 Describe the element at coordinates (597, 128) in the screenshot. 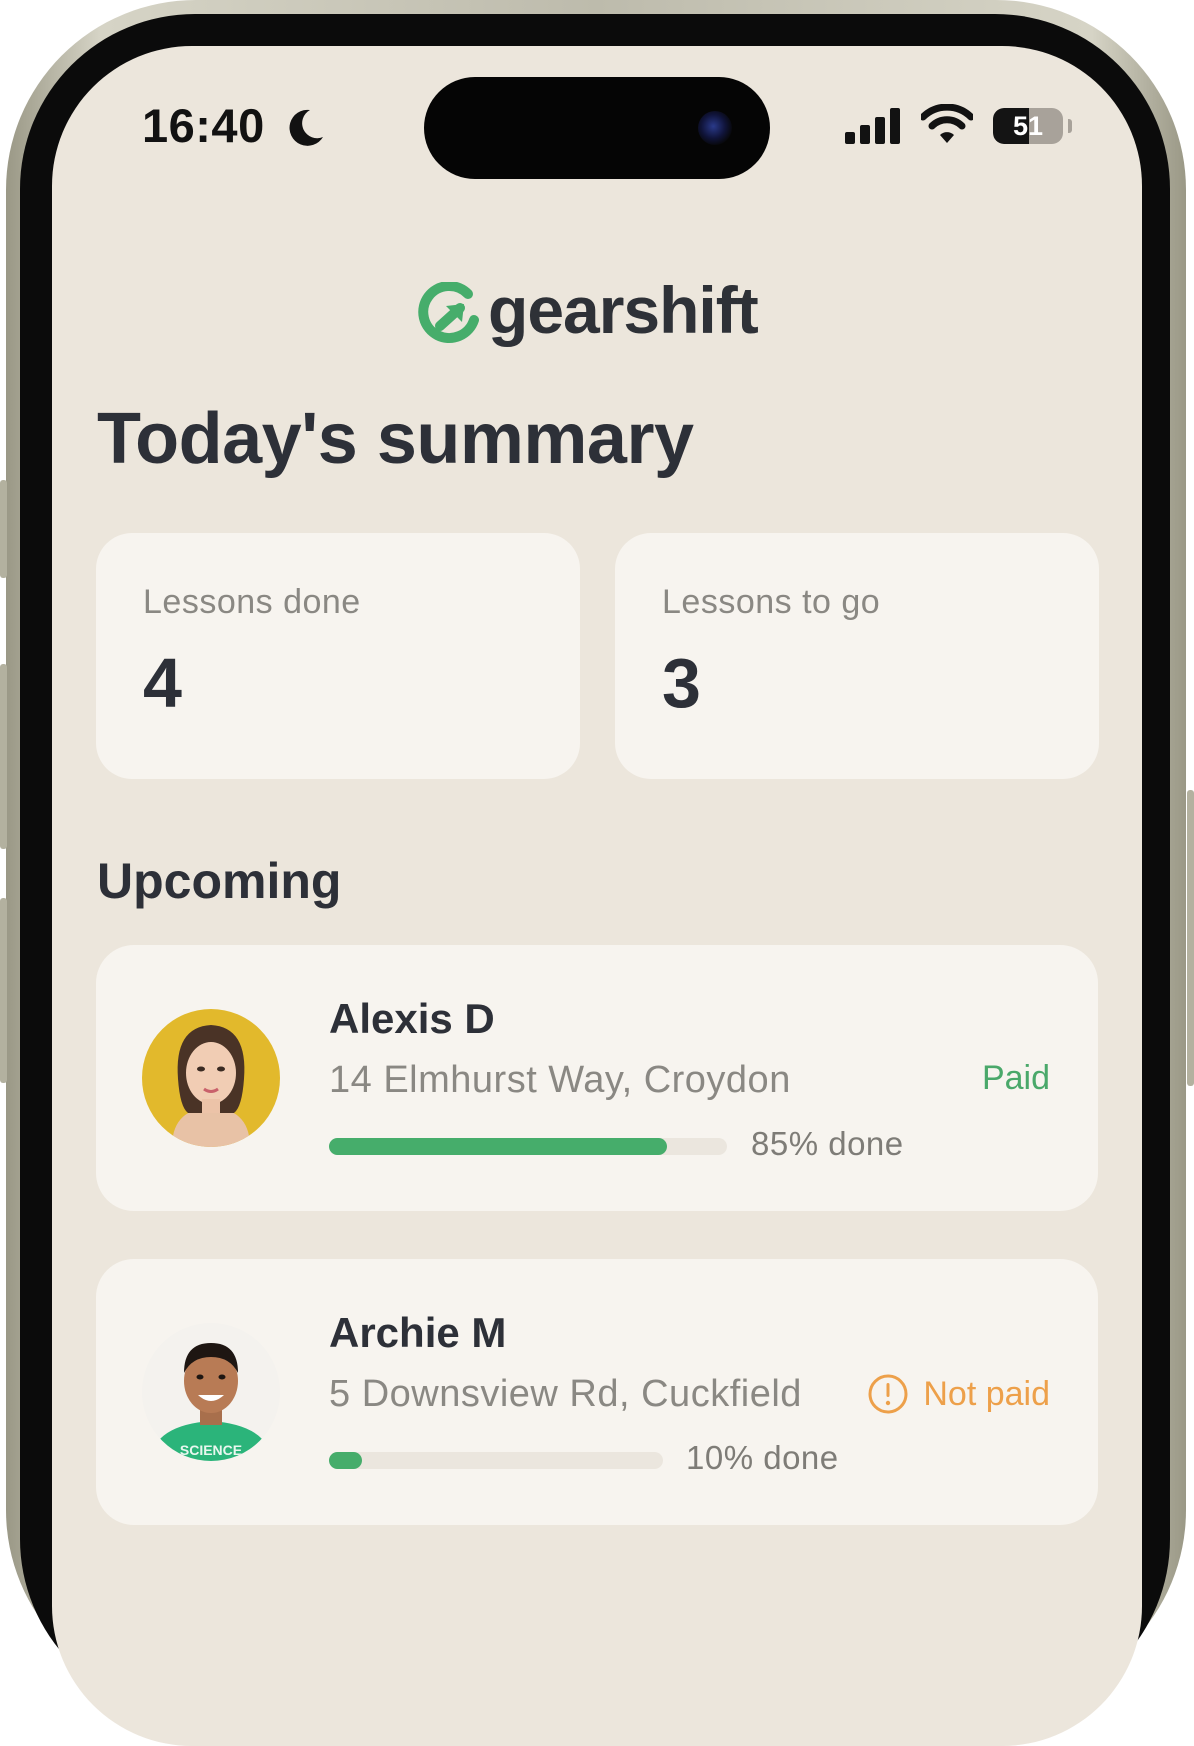

I see `dynamic-island` at that location.